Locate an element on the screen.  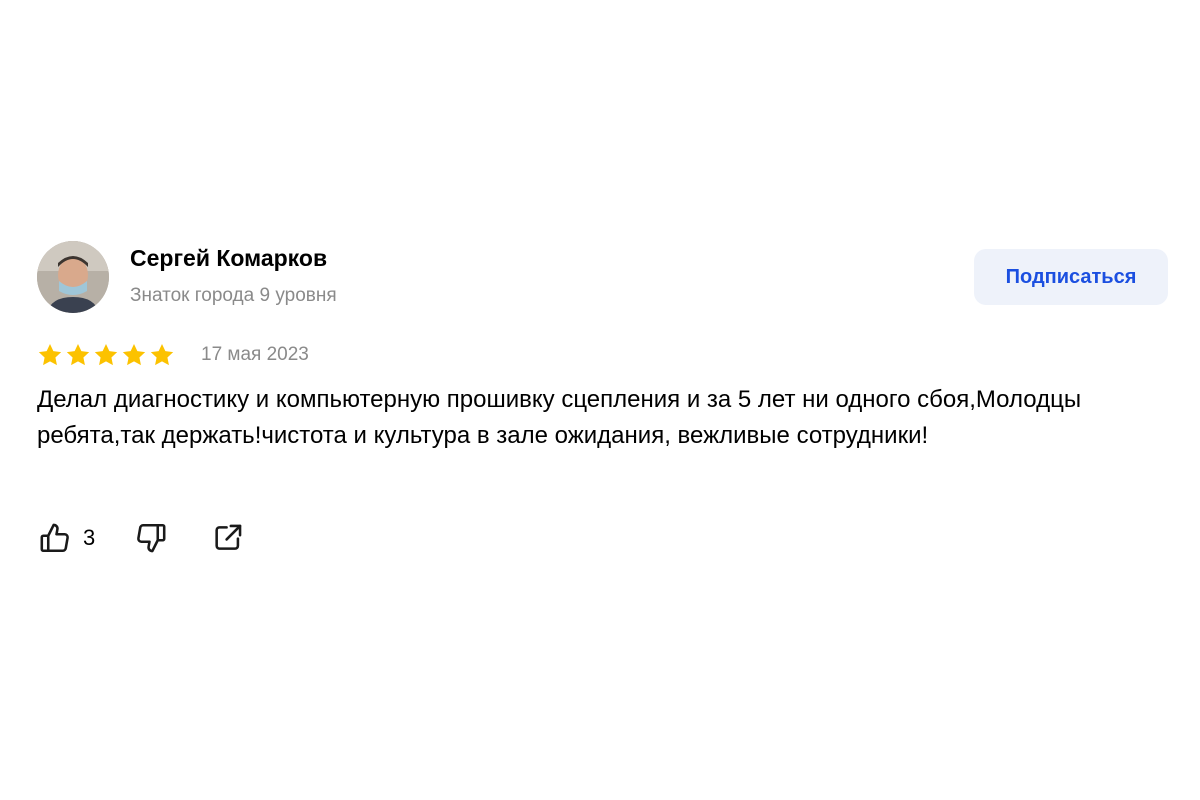
review-actions: 3 is located at coordinates (141, 538).